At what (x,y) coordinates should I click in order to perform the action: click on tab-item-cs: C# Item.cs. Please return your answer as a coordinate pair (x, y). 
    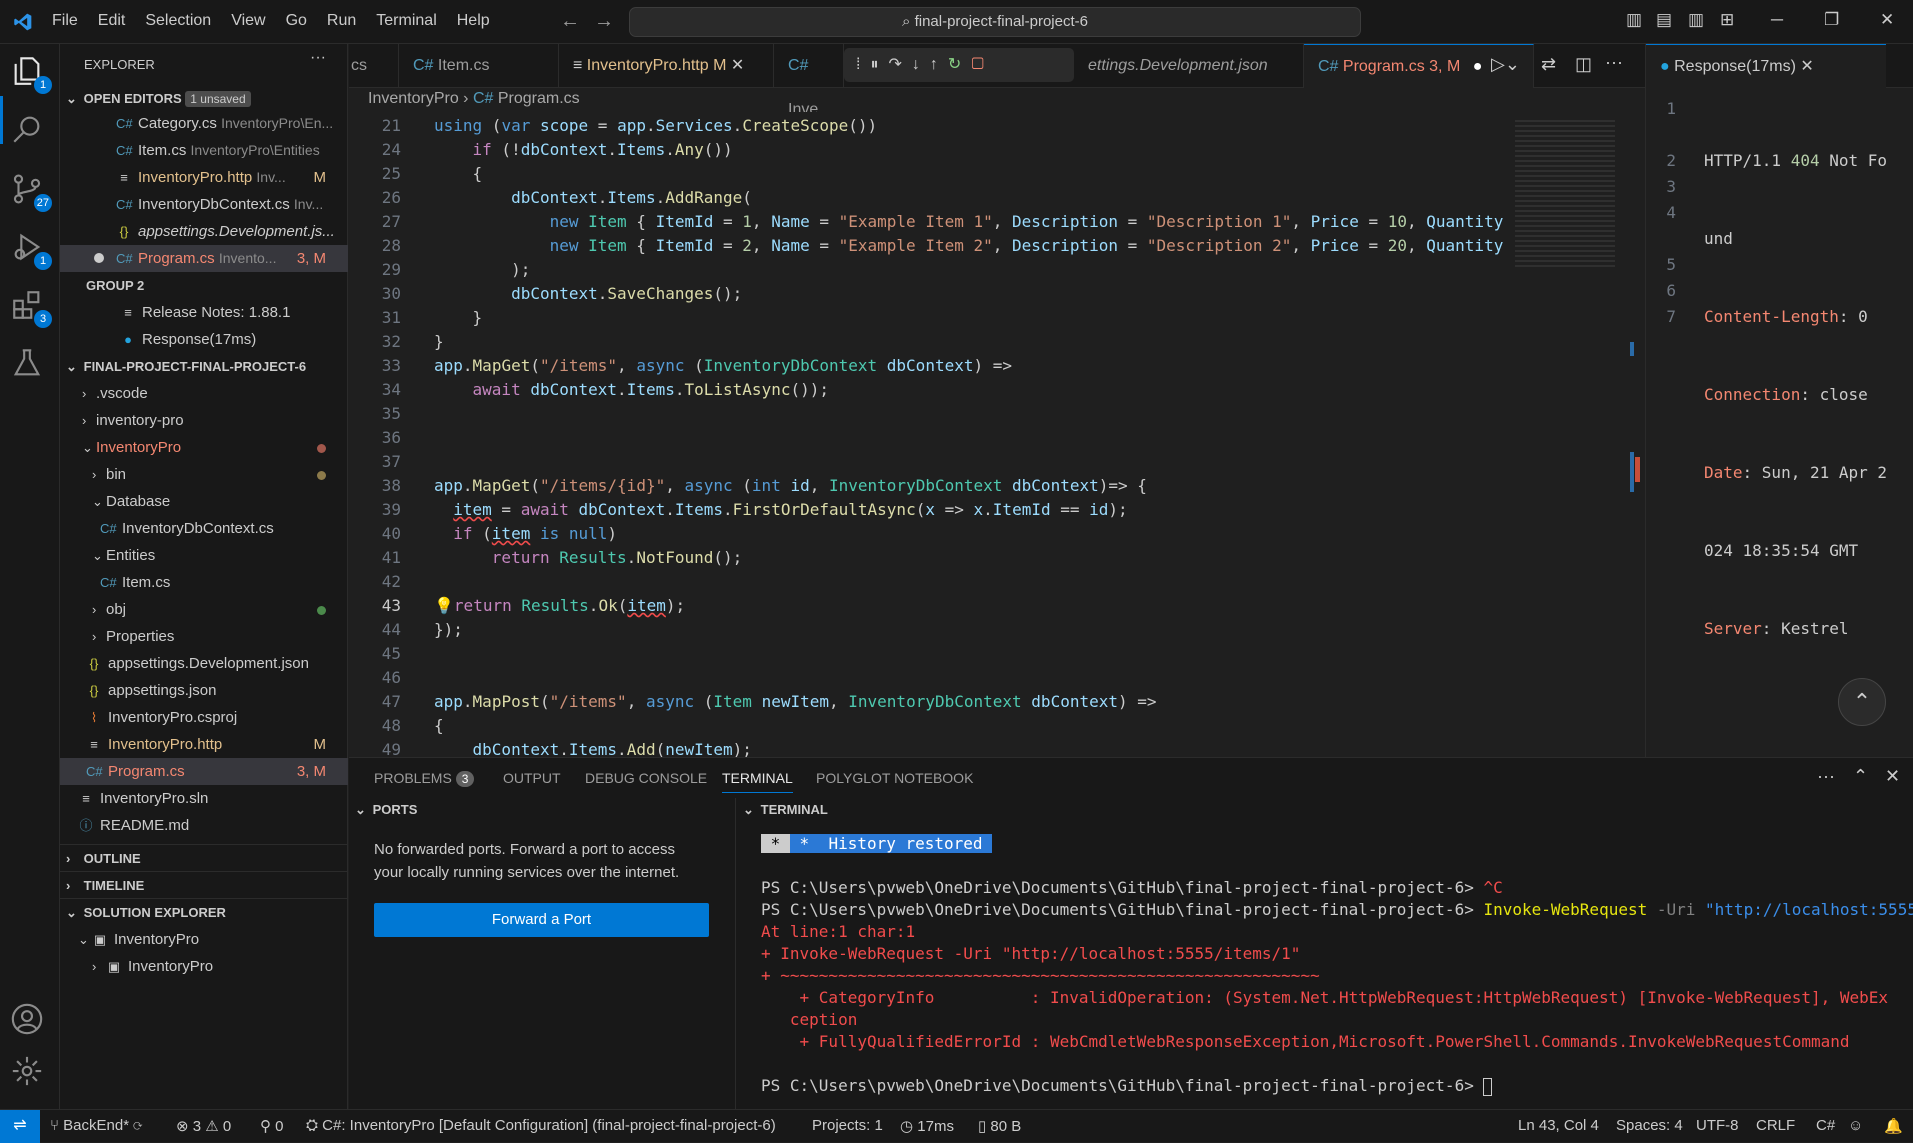
    Looking at the image, I should click on (479, 66).